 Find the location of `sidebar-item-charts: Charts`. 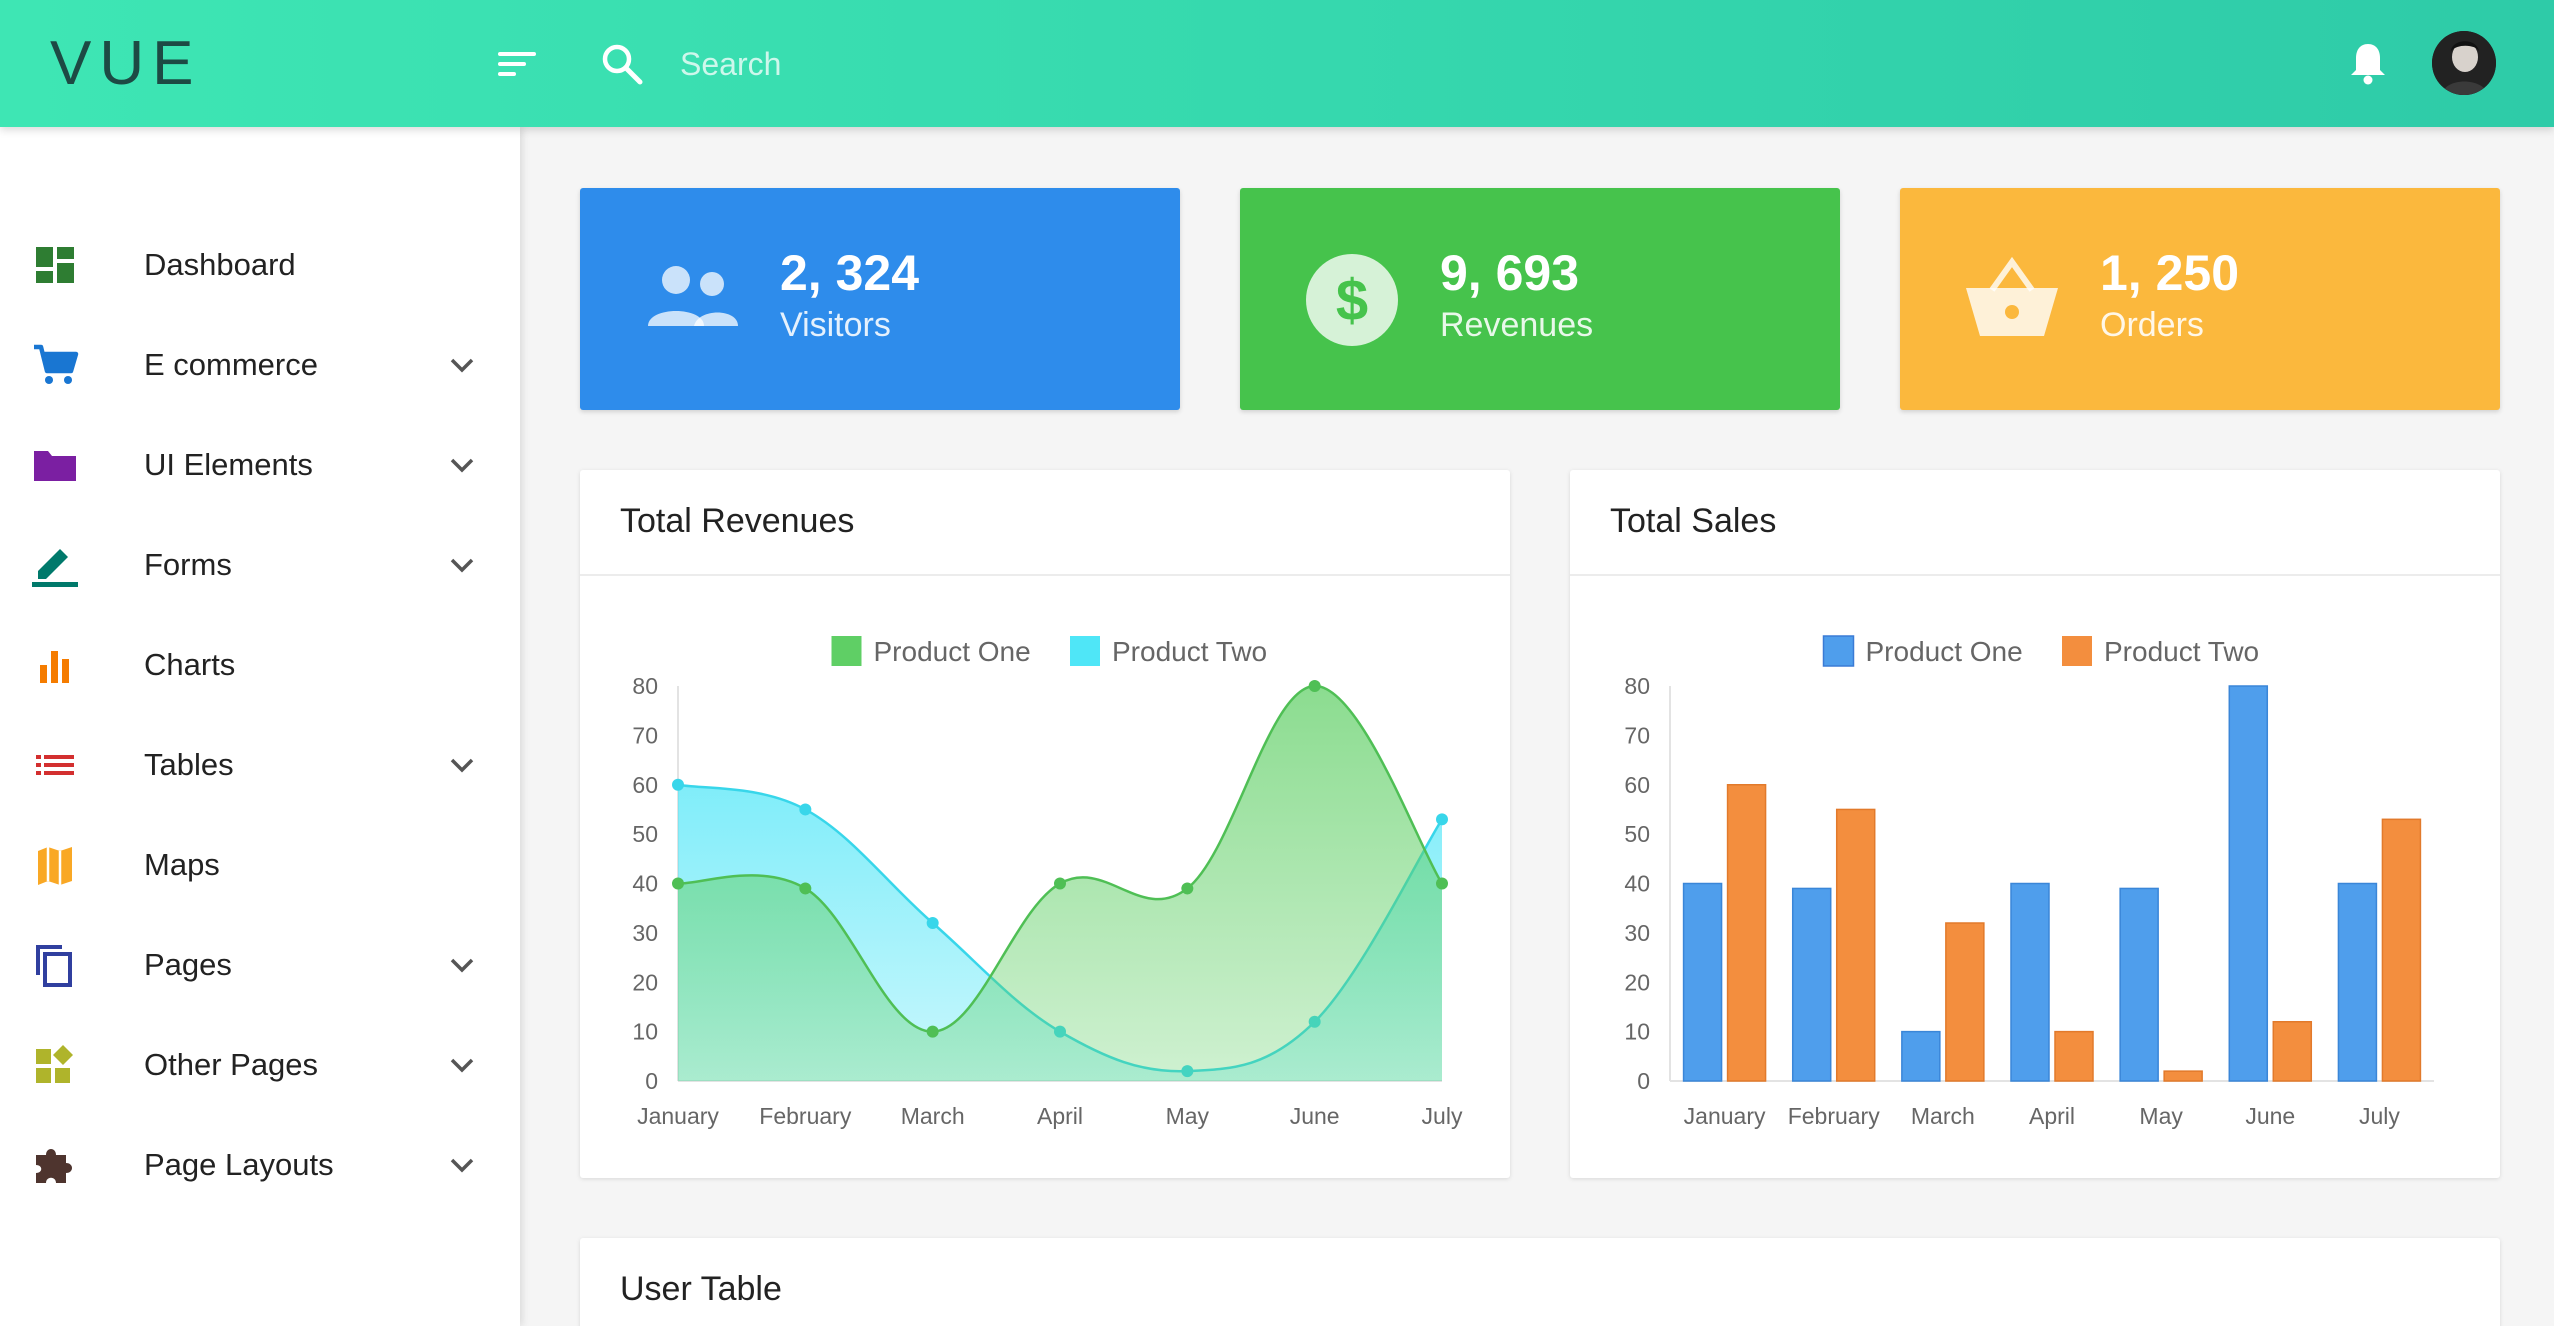

sidebar-item-charts: Charts is located at coordinates (260, 665).